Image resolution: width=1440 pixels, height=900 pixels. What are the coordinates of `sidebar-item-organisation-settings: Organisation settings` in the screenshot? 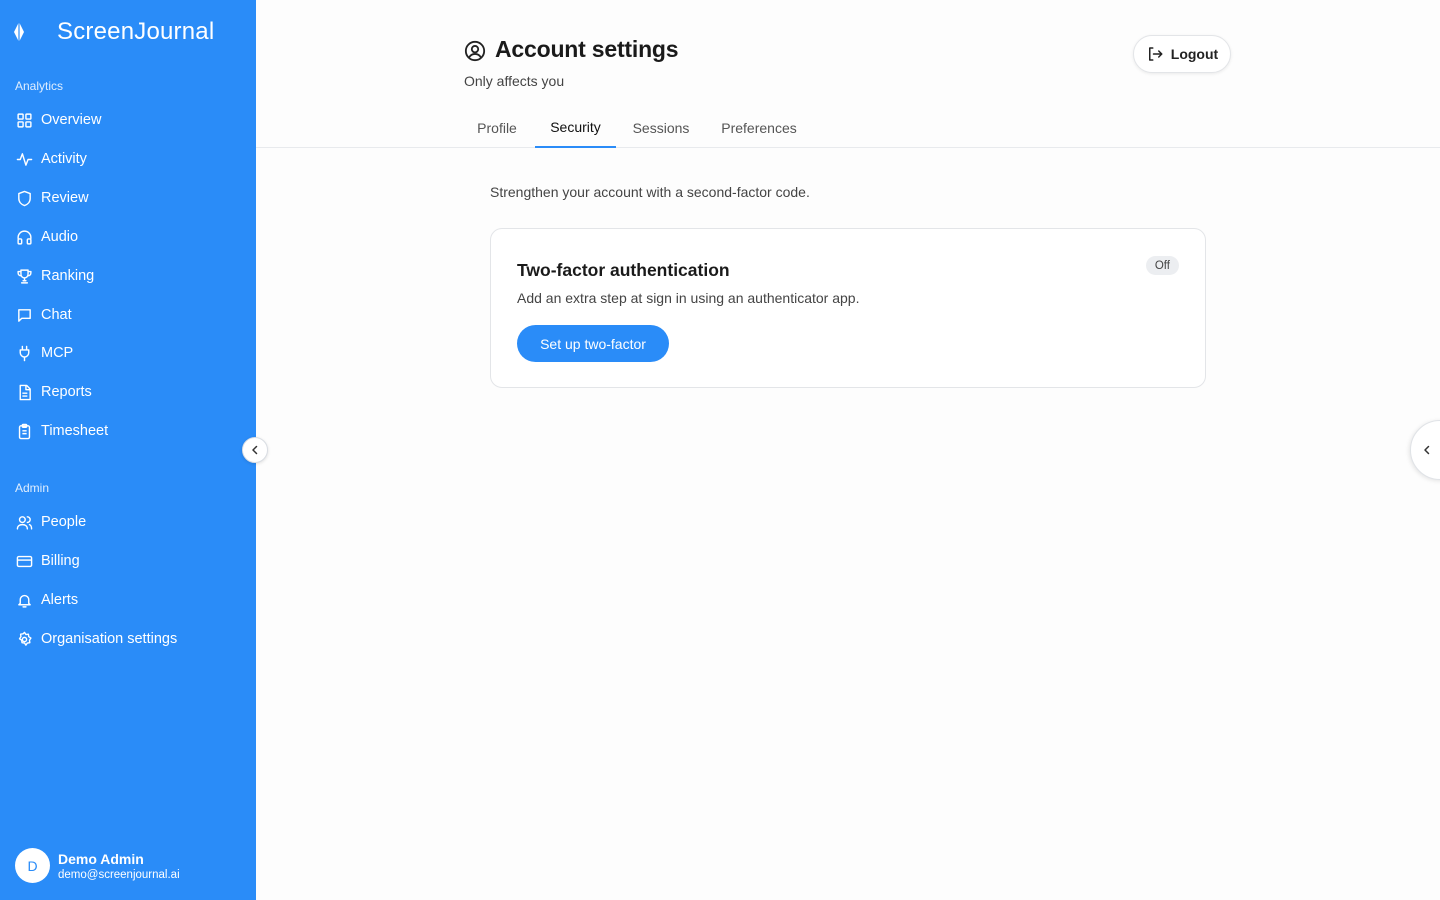 It's located at (128, 639).